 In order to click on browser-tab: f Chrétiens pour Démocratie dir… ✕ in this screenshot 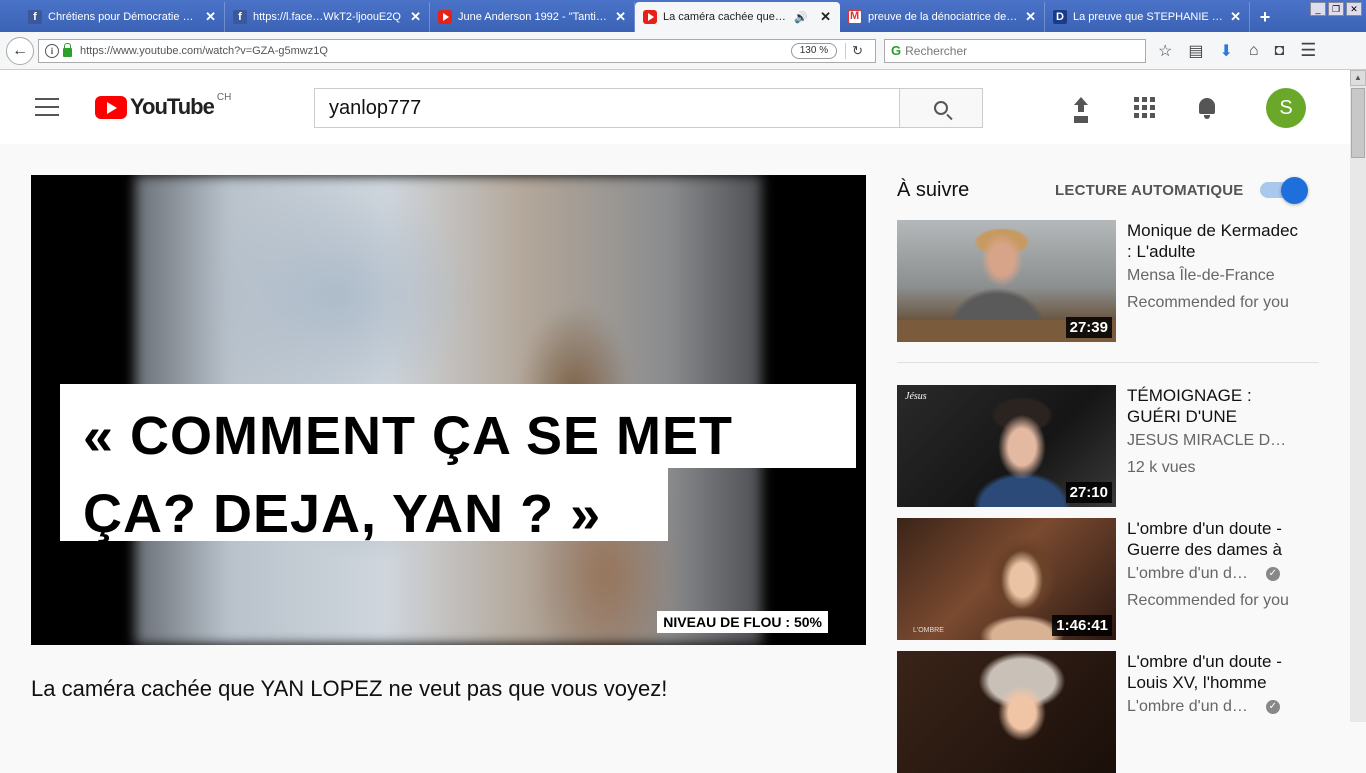, I will do `click(122, 17)`.